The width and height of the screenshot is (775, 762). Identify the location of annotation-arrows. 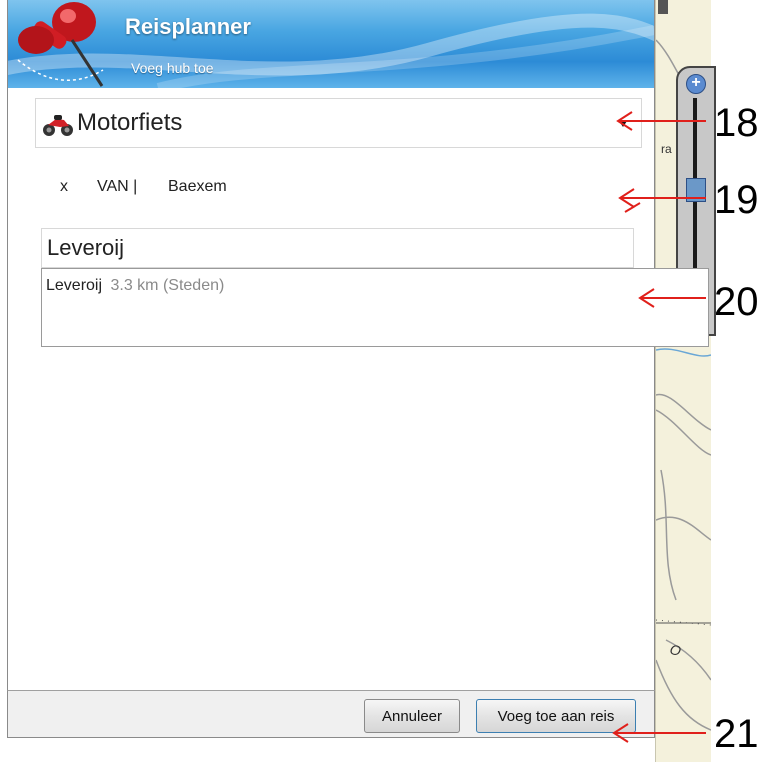
(659, 427).